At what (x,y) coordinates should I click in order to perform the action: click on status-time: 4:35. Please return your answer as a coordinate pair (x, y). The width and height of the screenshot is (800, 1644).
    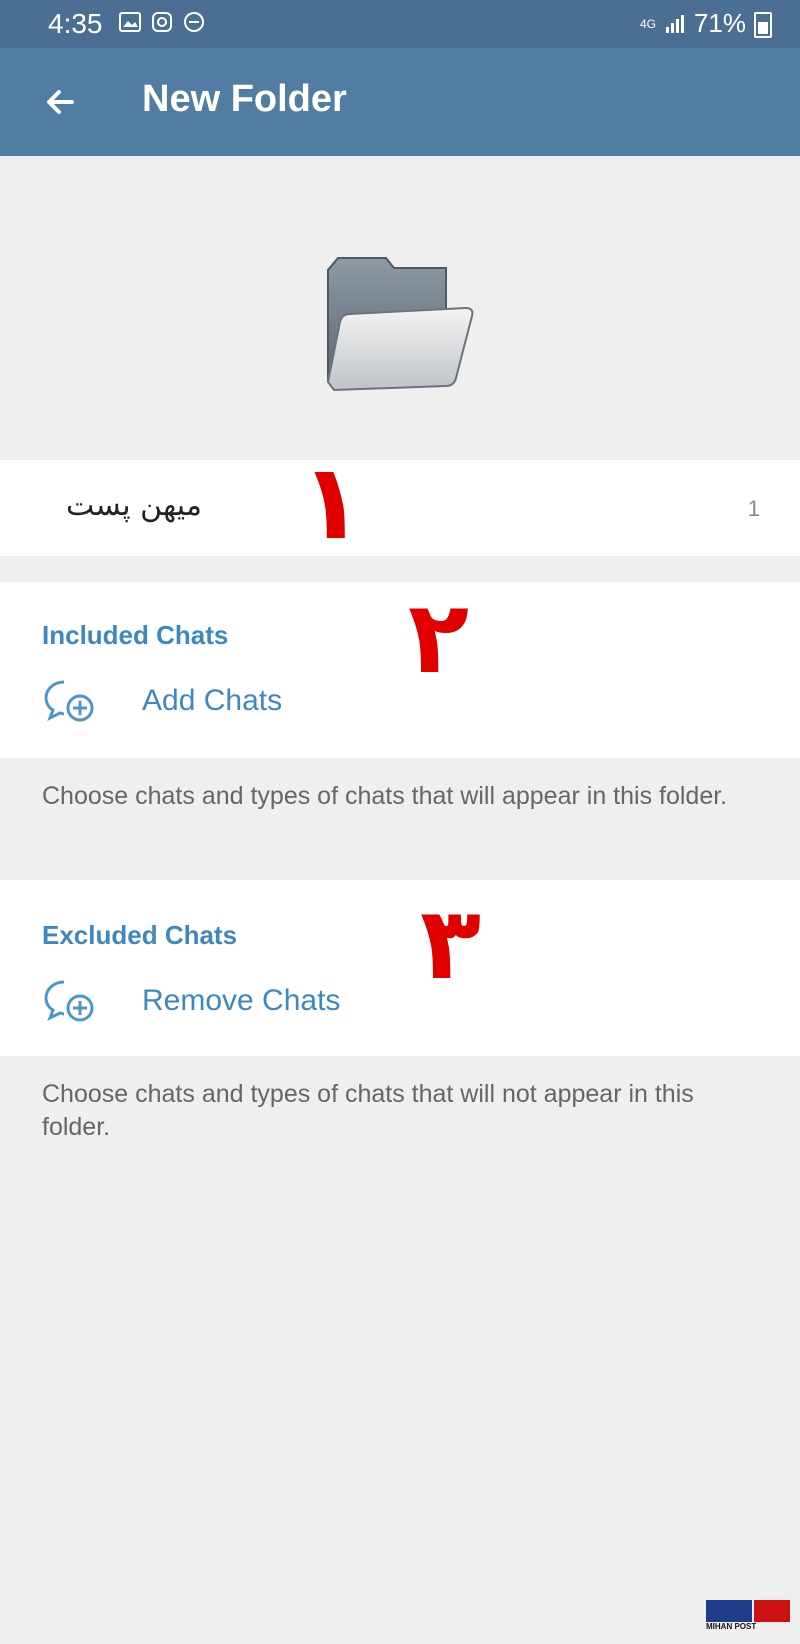
    Looking at the image, I should click on (75, 23).